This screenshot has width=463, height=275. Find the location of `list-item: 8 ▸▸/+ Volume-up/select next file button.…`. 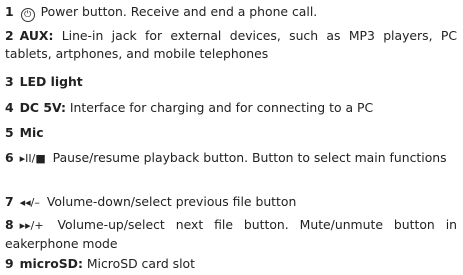

list-item: 8 ▸▸/+ Volume-up/select next file button.… is located at coordinates (231, 234).